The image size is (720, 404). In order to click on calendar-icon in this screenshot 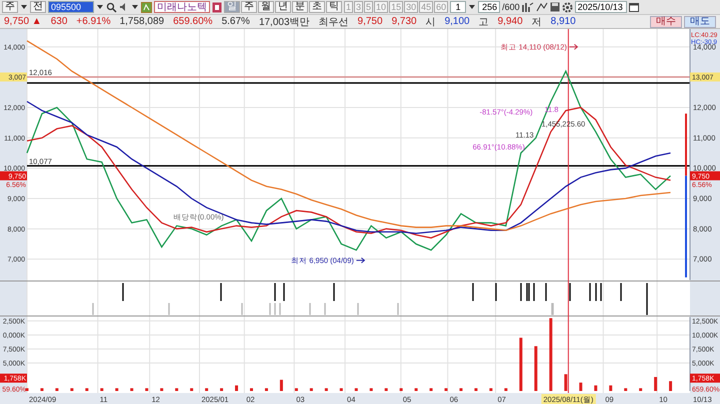, I will do `click(633, 7)`.